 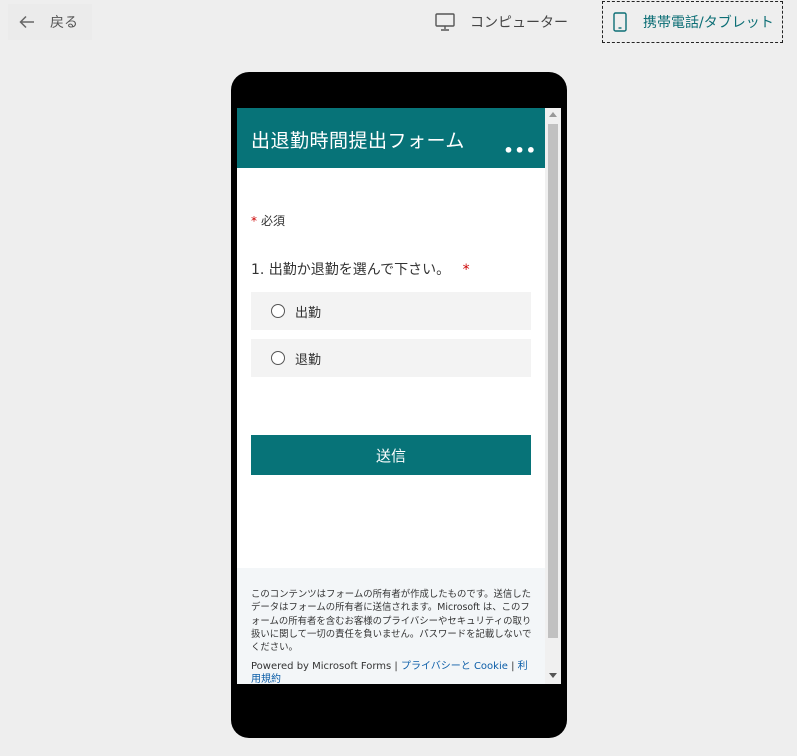 I want to click on form-title: 出退勤時間提出フォーム, so click(x=358, y=141).